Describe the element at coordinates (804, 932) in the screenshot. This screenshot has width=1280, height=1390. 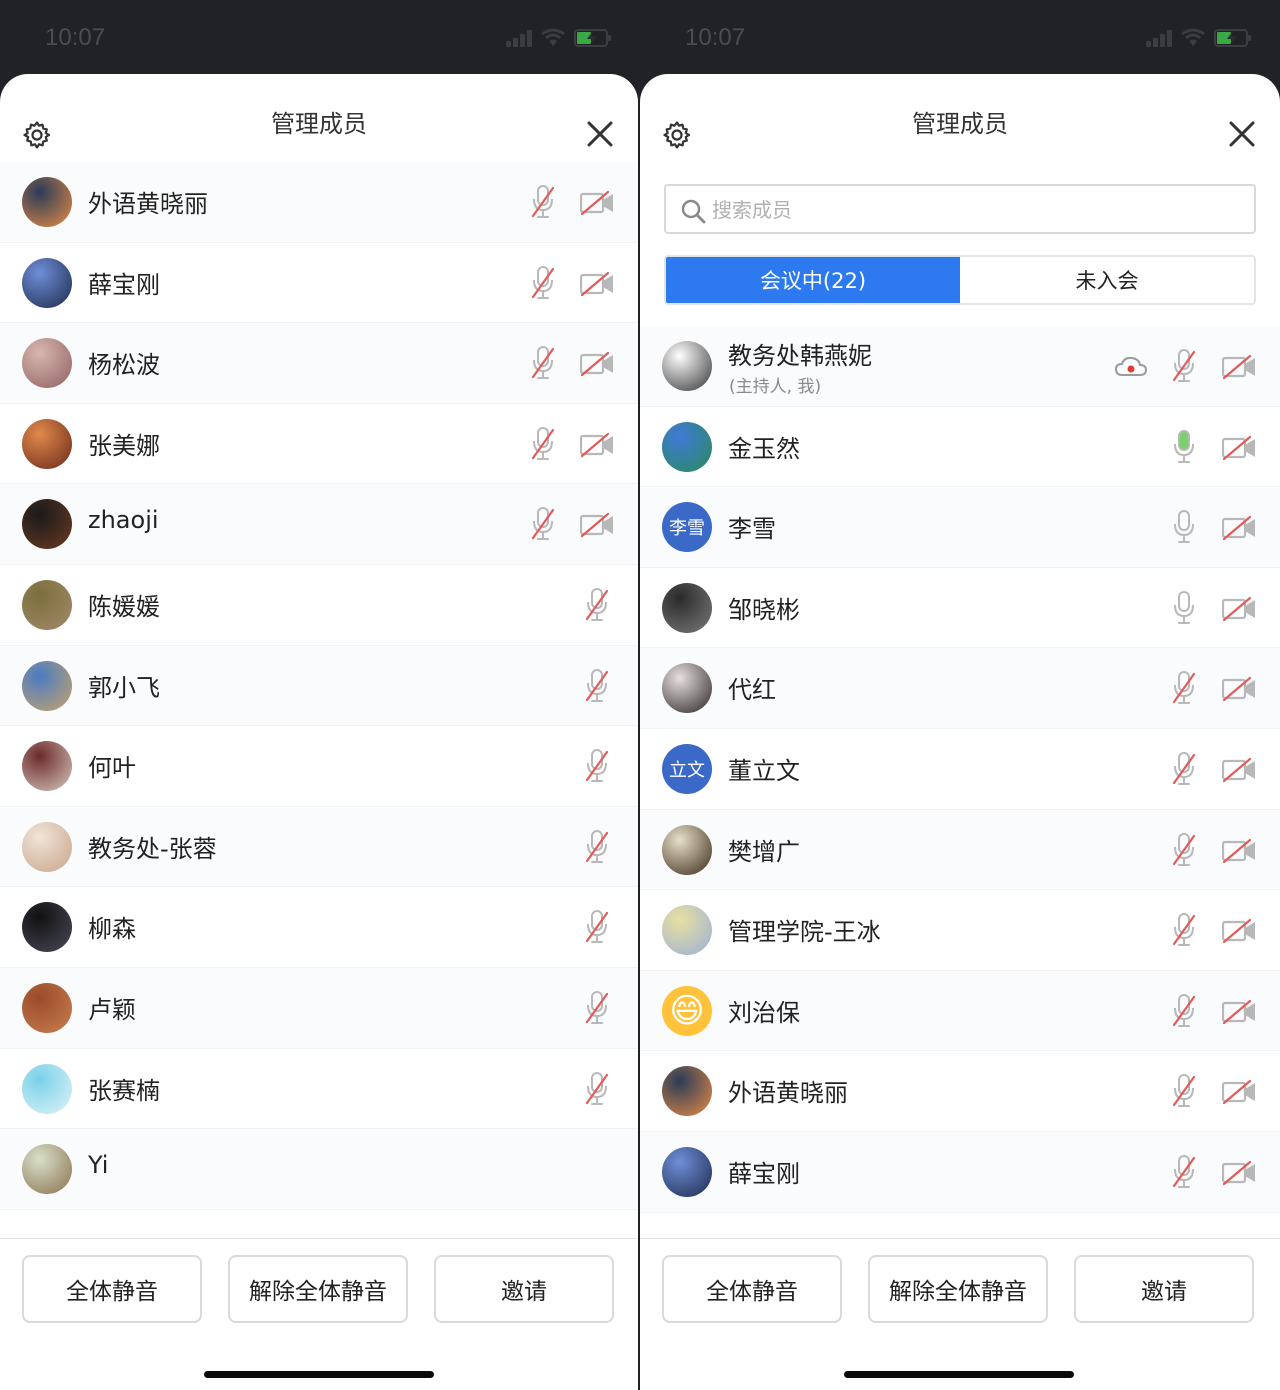
I see `member-name: 管理学院-王冰` at that location.